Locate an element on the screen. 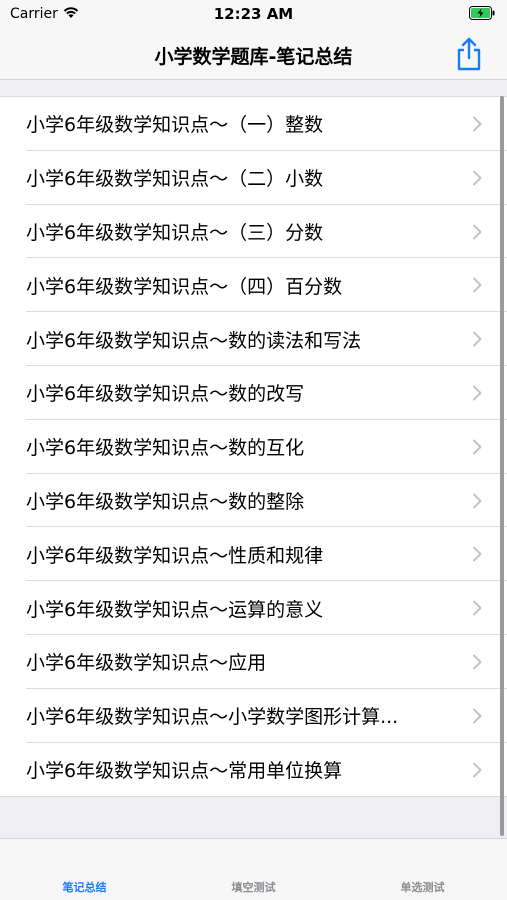  list-item: 小学6年级数学知识点～运算的意义 is located at coordinates (253, 608).